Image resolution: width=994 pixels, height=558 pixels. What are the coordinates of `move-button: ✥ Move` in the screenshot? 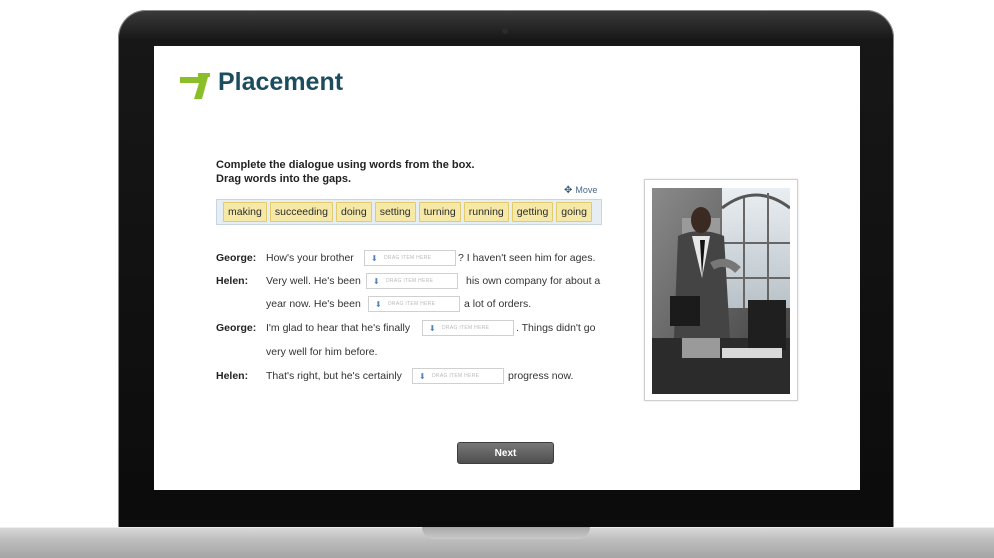 It's located at (580, 190).